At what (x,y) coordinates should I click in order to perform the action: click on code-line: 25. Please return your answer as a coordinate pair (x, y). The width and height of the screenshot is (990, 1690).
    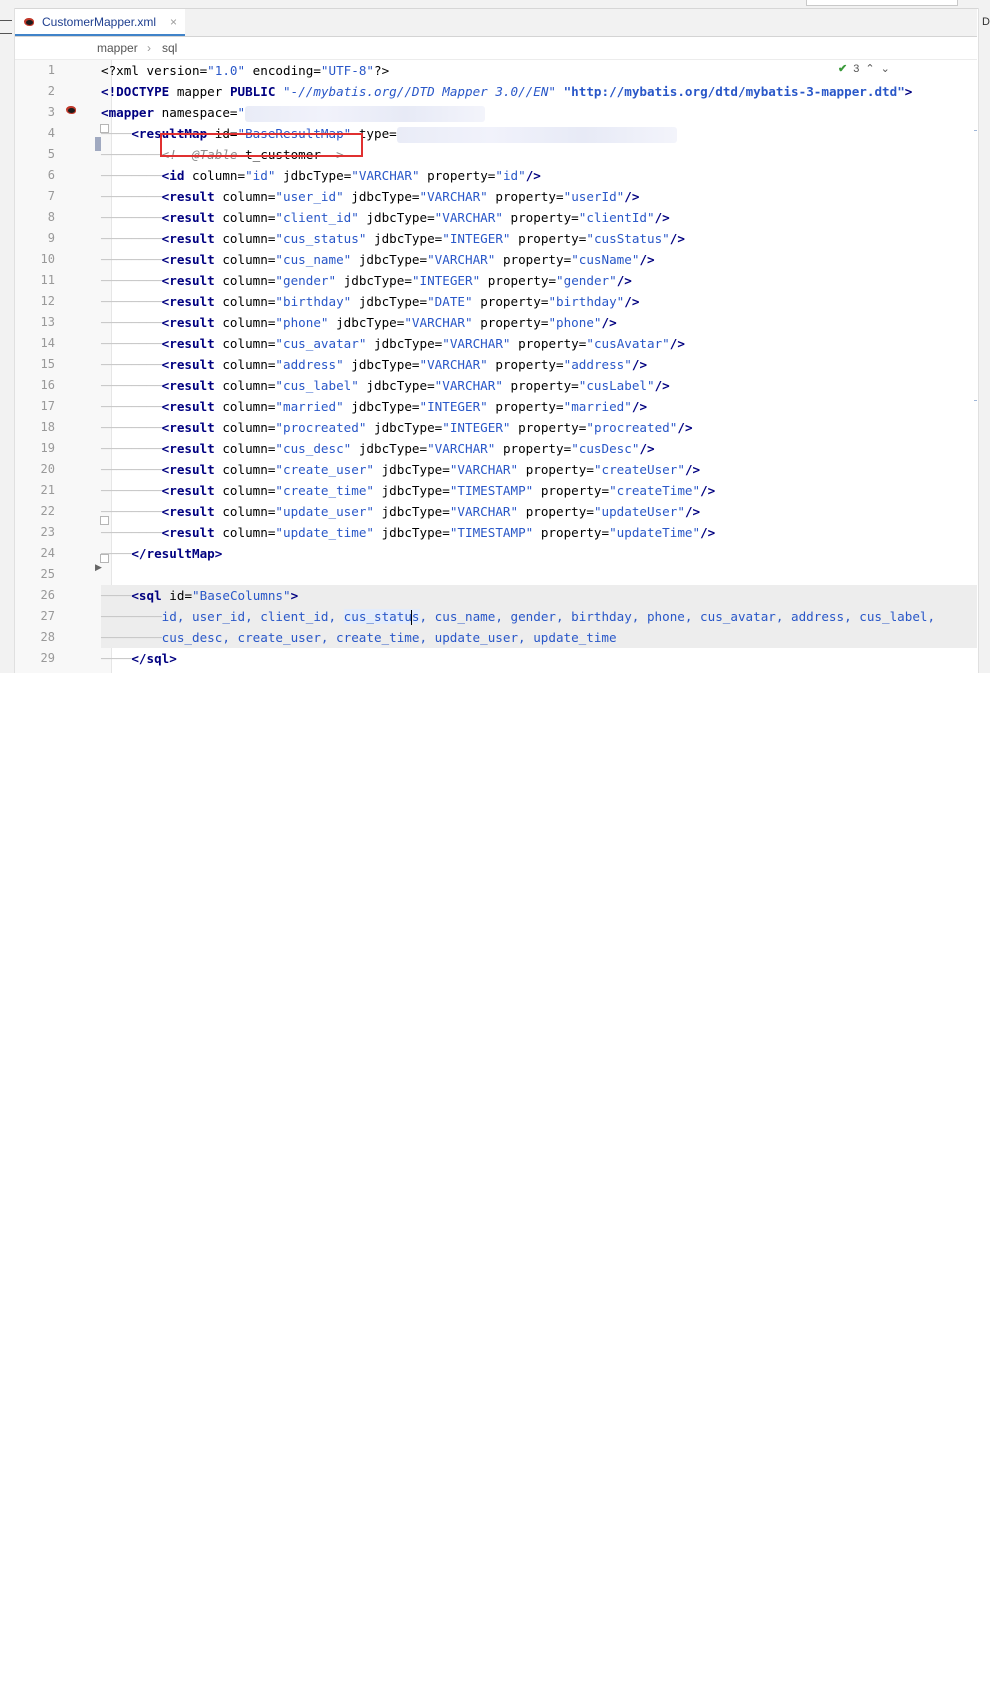
    Looking at the image, I should click on (496, 574).